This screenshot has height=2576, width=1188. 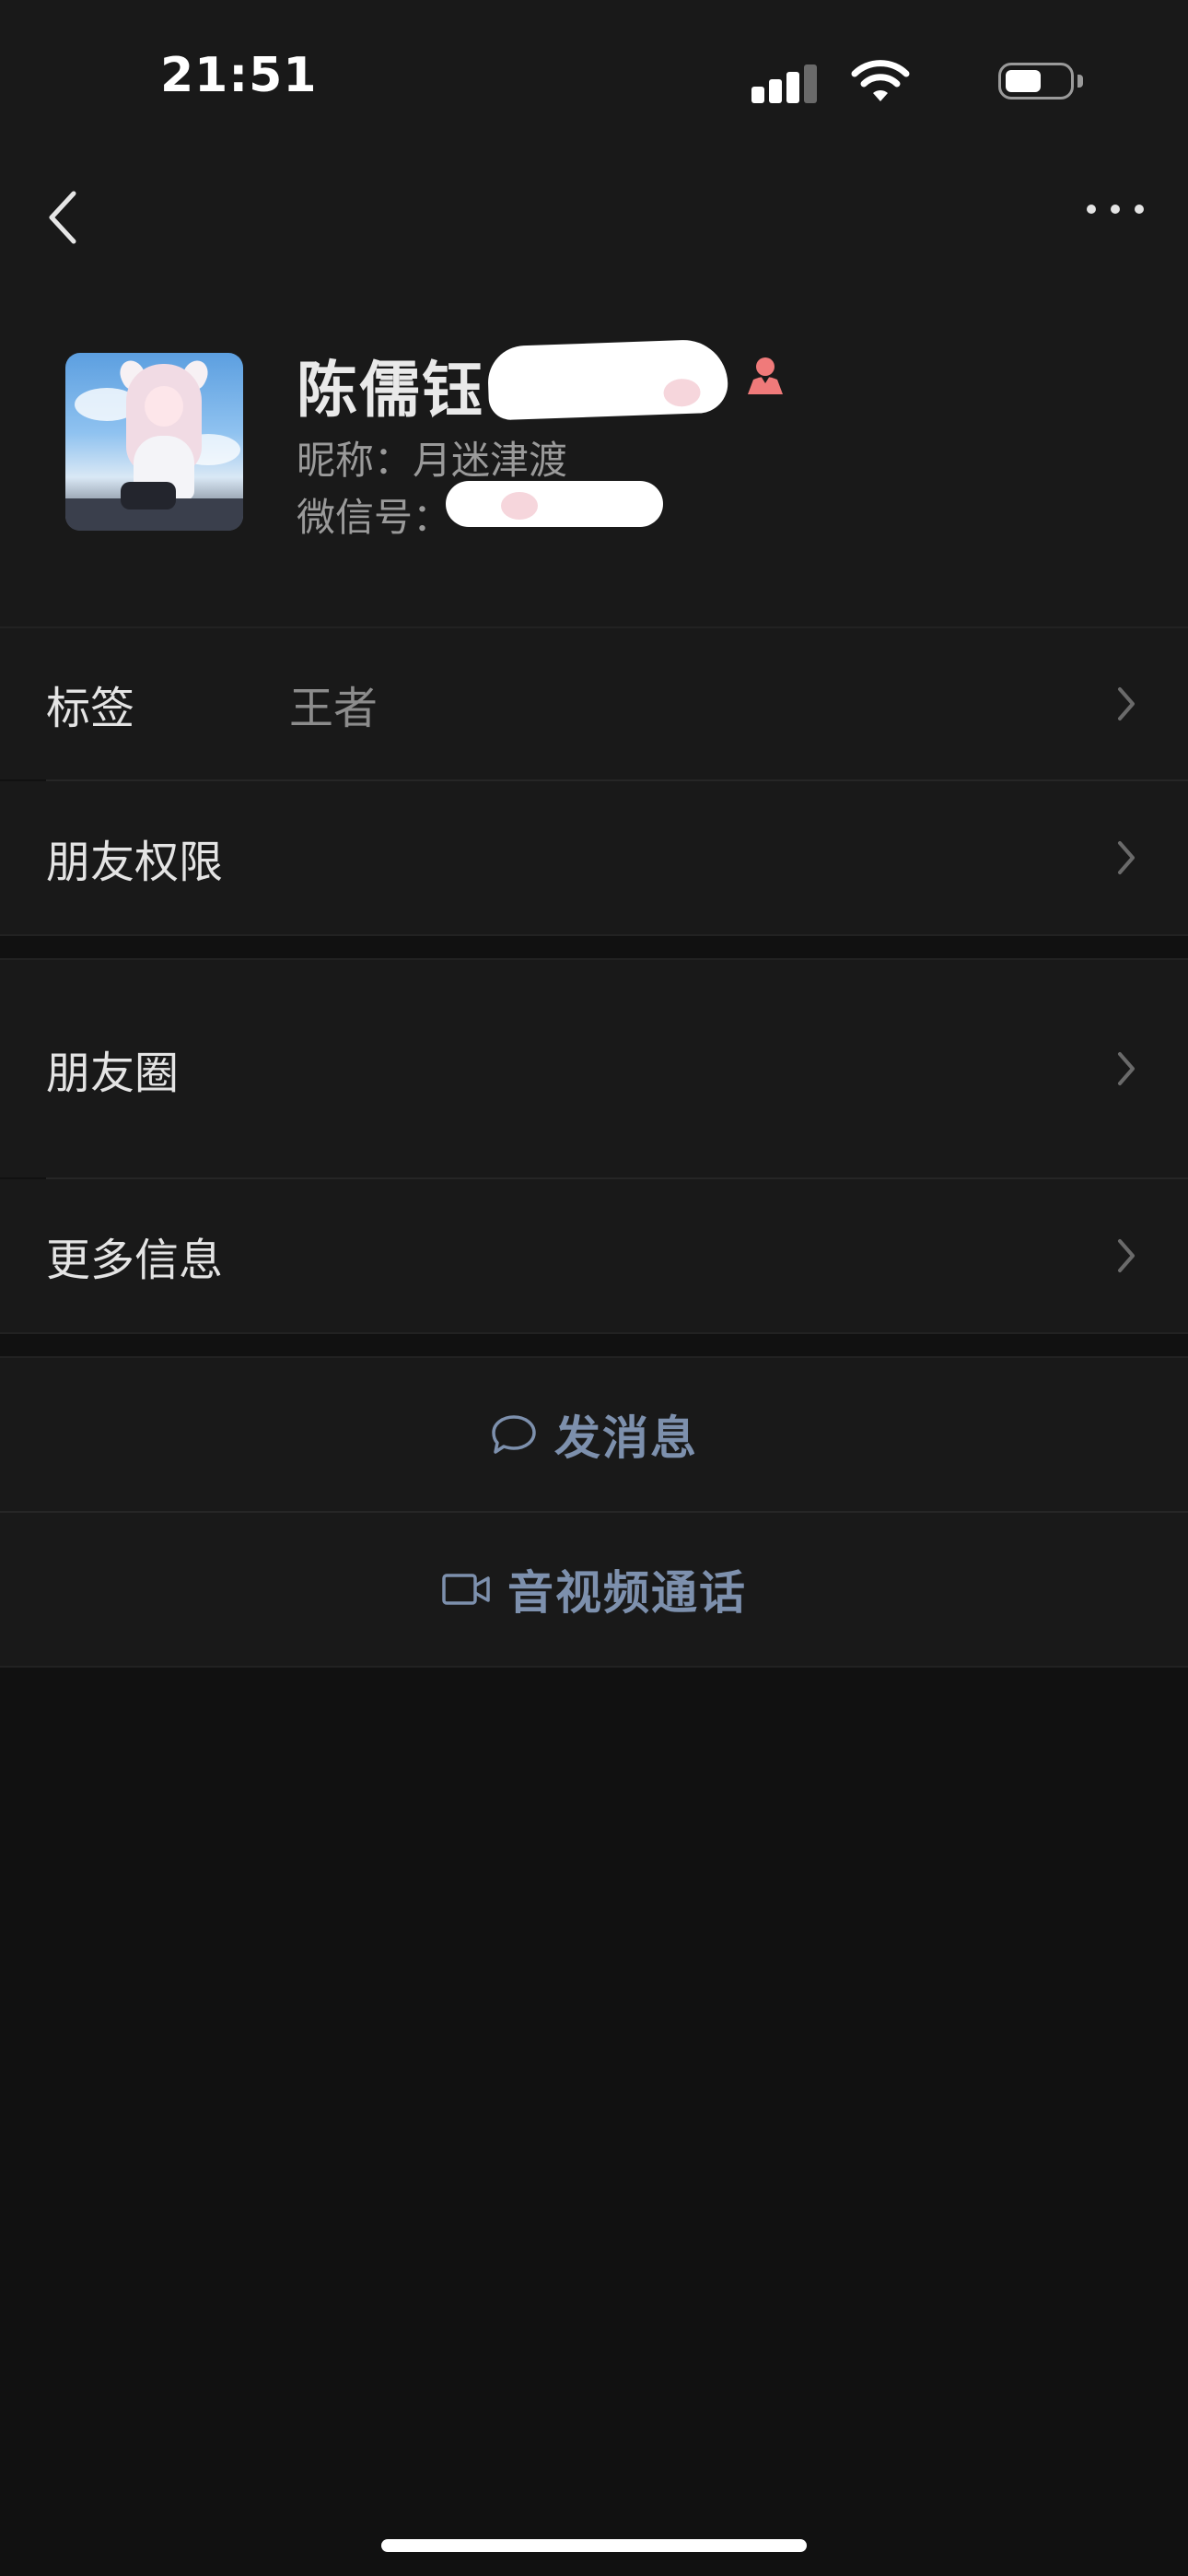 What do you see at coordinates (514, 1434) in the screenshot?
I see `chat-bubble-icon` at bounding box center [514, 1434].